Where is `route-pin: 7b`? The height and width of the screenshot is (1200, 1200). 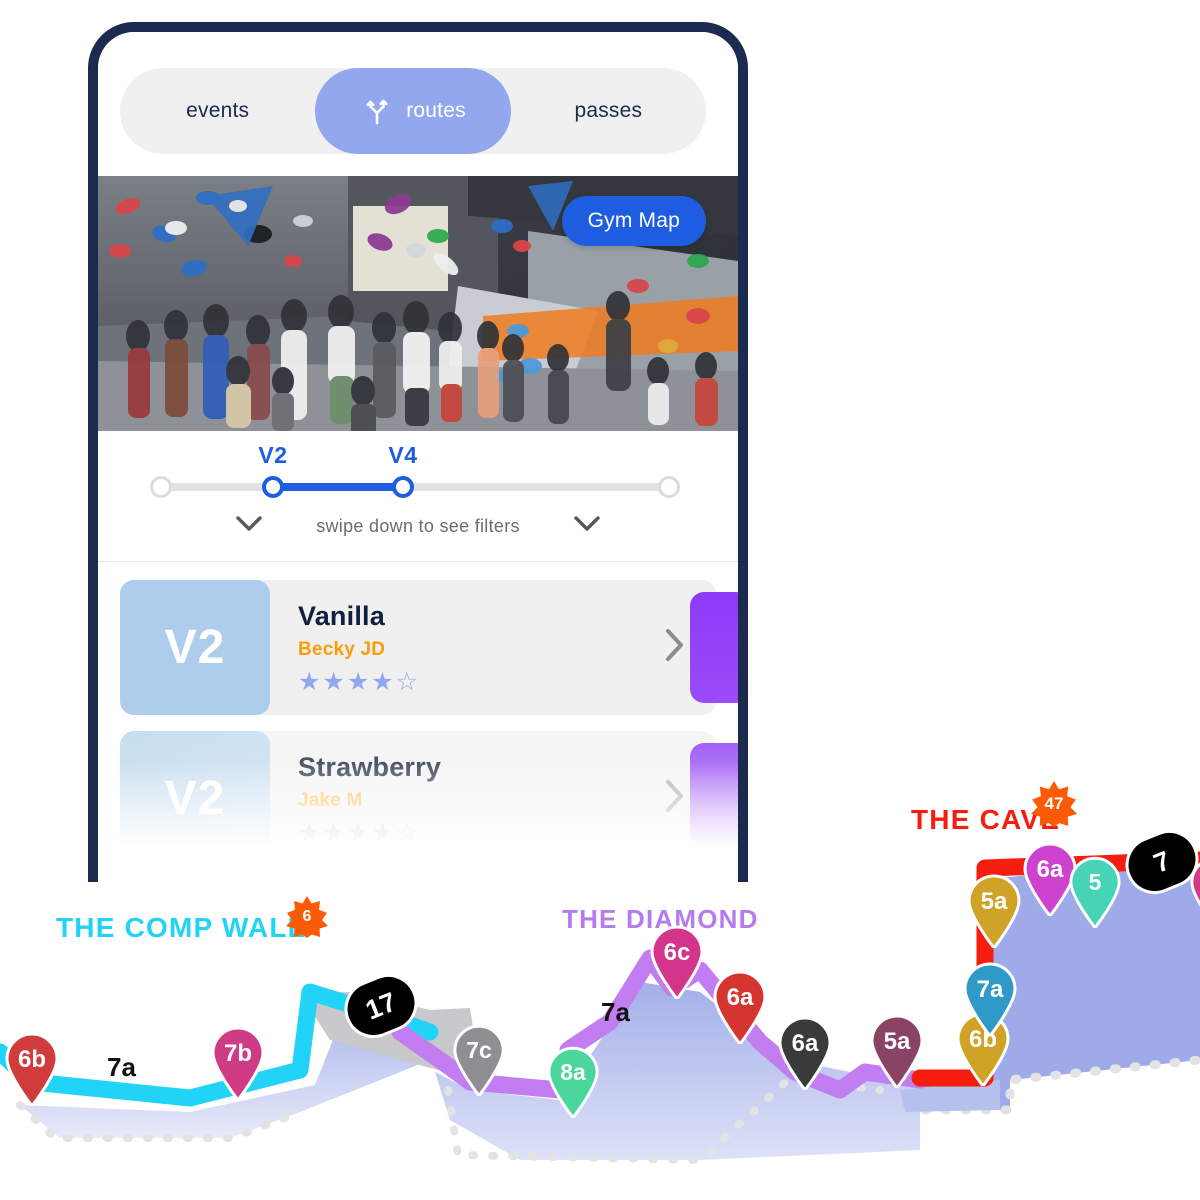 route-pin: 7b is located at coordinates (238, 1063).